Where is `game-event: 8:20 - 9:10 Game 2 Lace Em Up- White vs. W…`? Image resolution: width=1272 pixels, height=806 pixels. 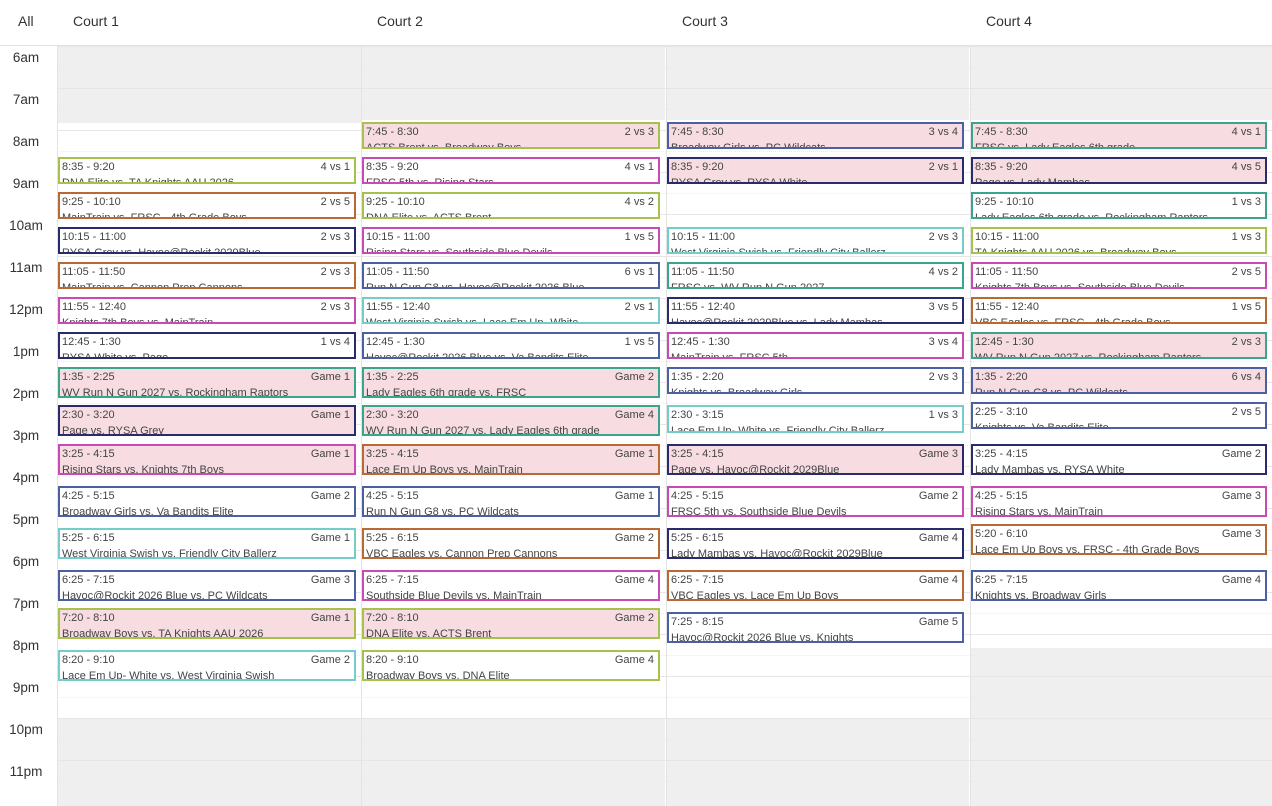
game-event: 8:20 - 9:10 Game 2 Lace Em Up- White vs. W… is located at coordinates (207, 665).